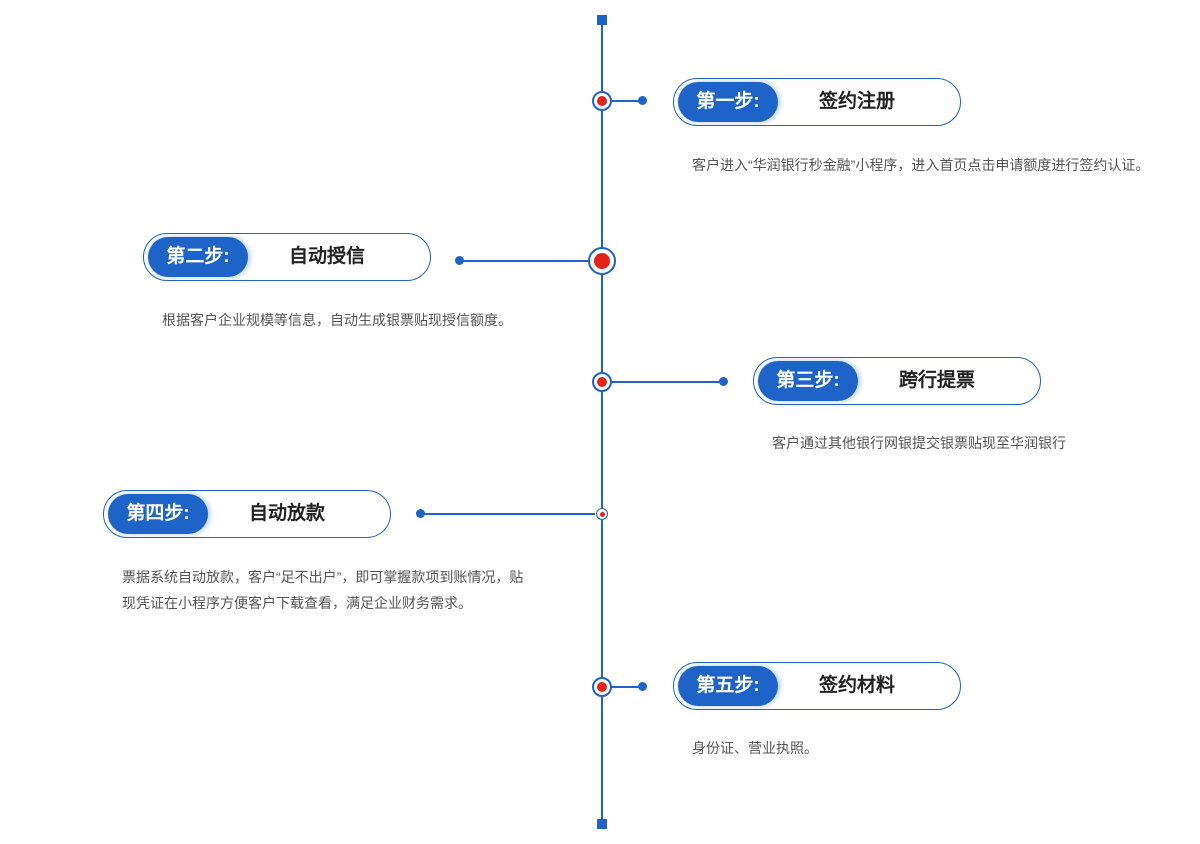 The image size is (1200, 844). I want to click on step-3-description: 客户通过其他银行网银提交银票贴现至华润银行, so click(977, 443).